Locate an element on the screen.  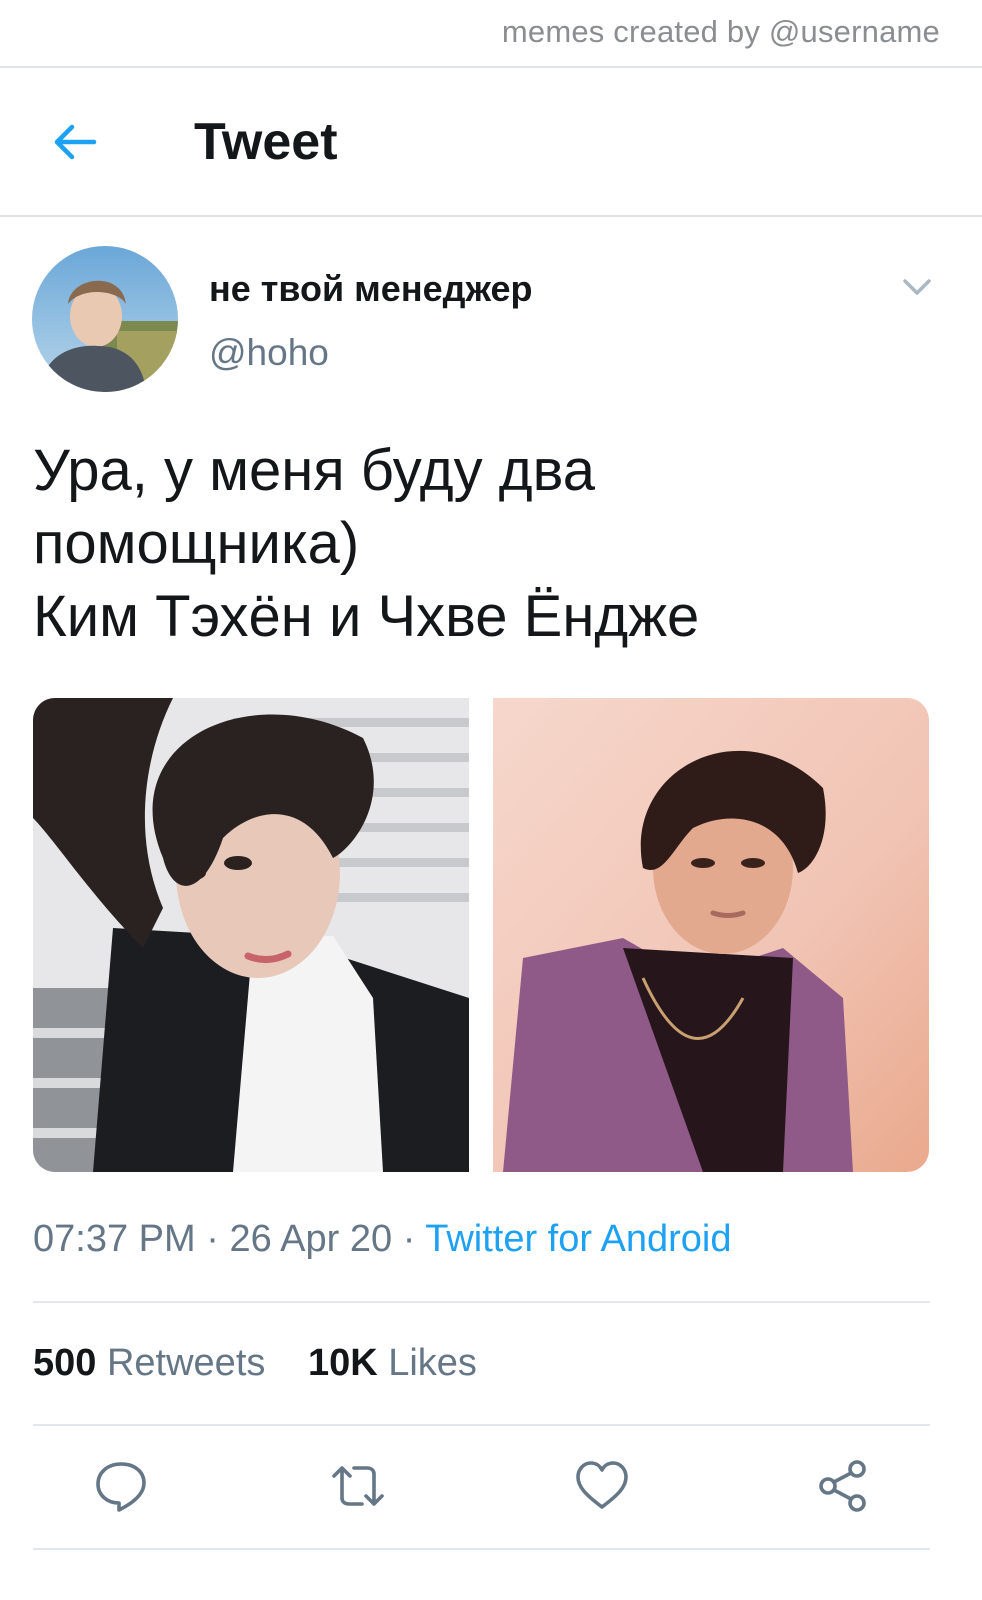
reply-icon is located at coordinates (121, 1486).